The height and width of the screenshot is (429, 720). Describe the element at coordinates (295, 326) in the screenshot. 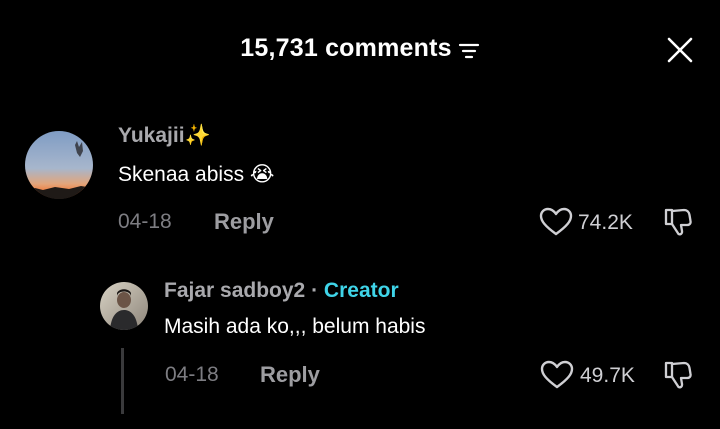

I see `reply-text: Masih ada ko,,, belum habis` at that location.